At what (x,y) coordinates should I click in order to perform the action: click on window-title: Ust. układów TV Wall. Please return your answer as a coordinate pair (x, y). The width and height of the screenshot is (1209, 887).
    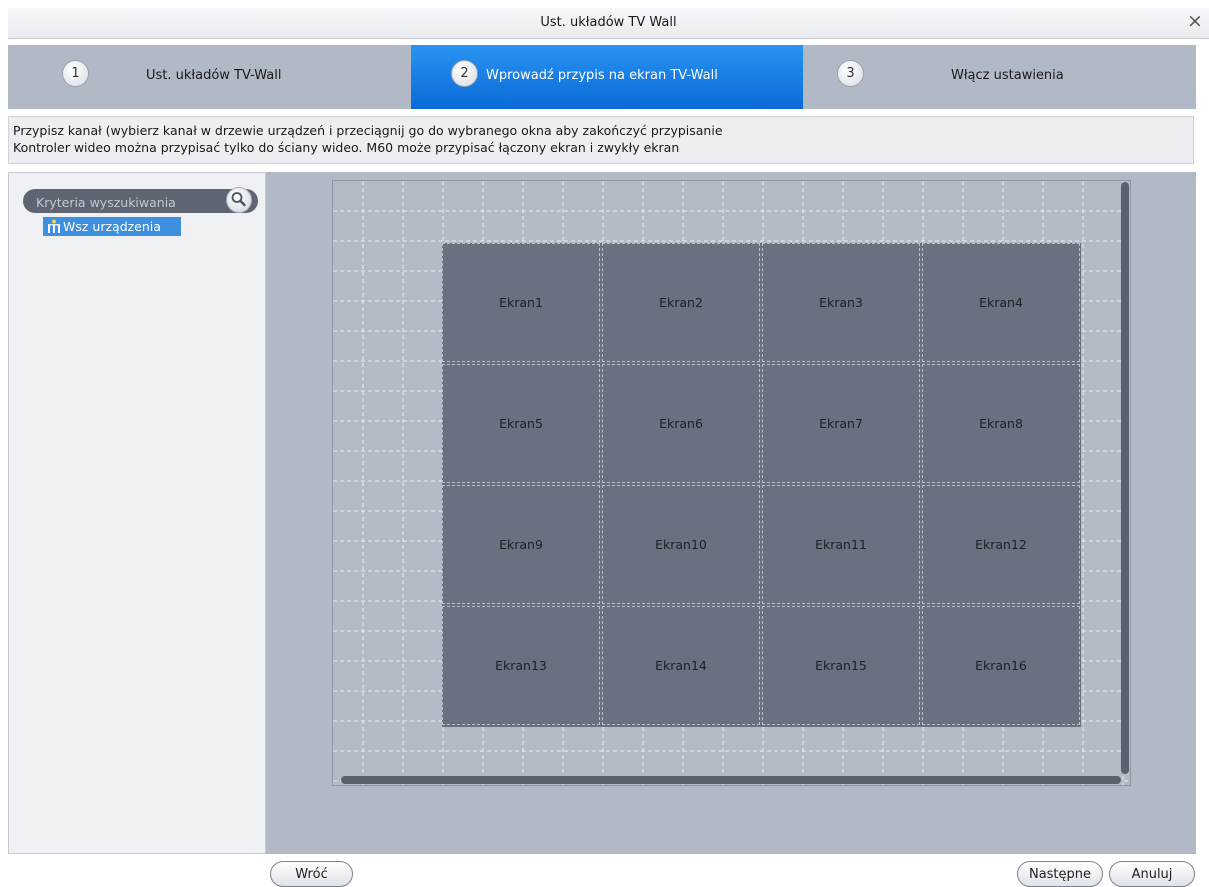
    Looking at the image, I should click on (608, 22).